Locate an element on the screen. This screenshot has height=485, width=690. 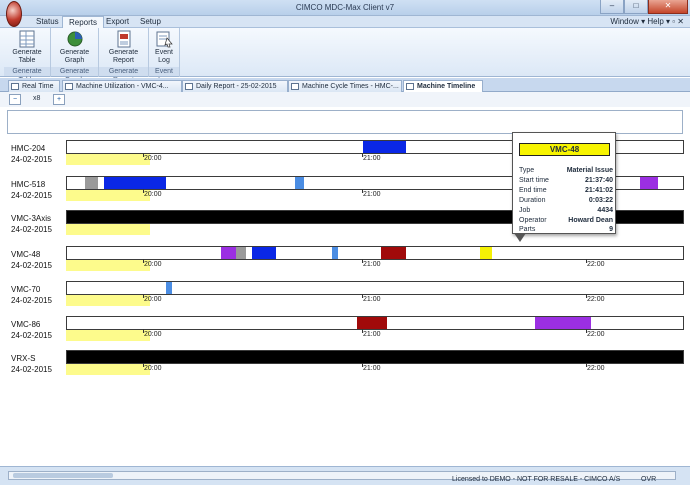
generate-table-button: Generate Table is located at coordinates (27, 49).